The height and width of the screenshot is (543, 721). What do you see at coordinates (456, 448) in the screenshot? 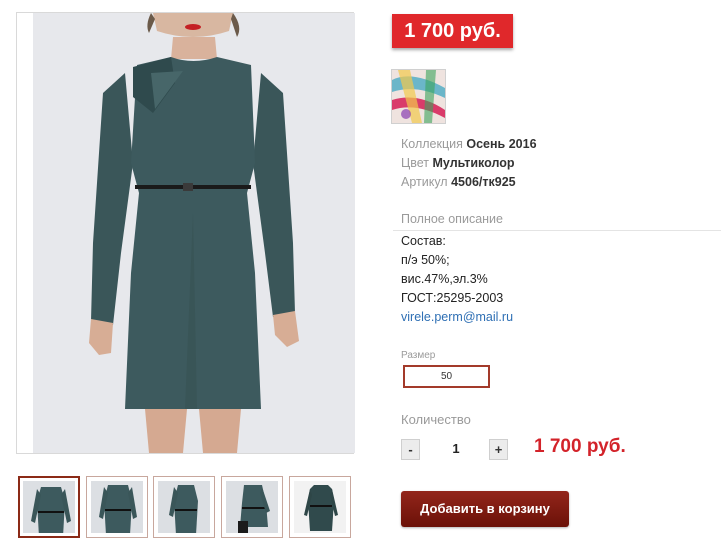
I see `quantity-value: 1` at bounding box center [456, 448].